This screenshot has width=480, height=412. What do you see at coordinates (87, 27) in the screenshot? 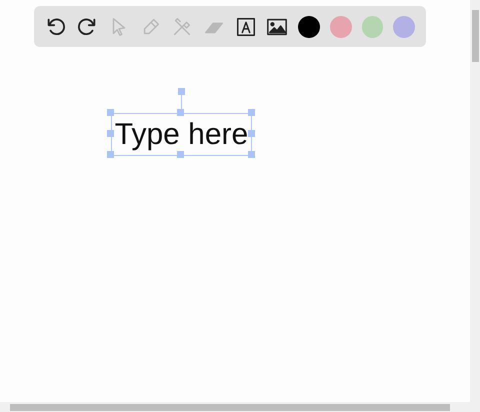
I see `redo-icon` at bounding box center [87, 27].